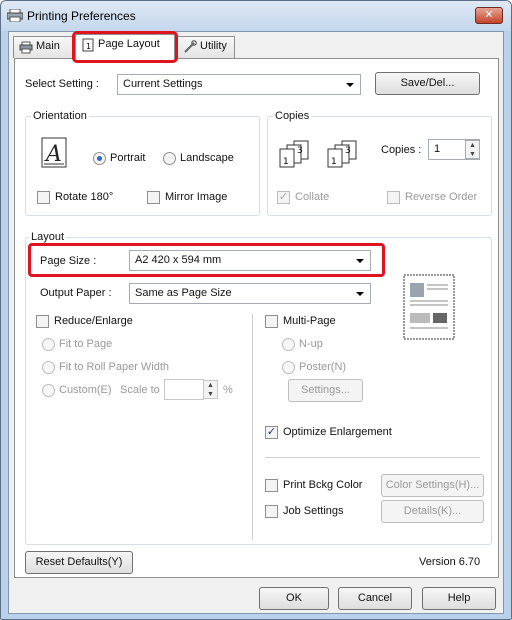 The width and height of the screenshot is (512, 620). I want to click on collate-checkbox: ✓, so click(283, 197).